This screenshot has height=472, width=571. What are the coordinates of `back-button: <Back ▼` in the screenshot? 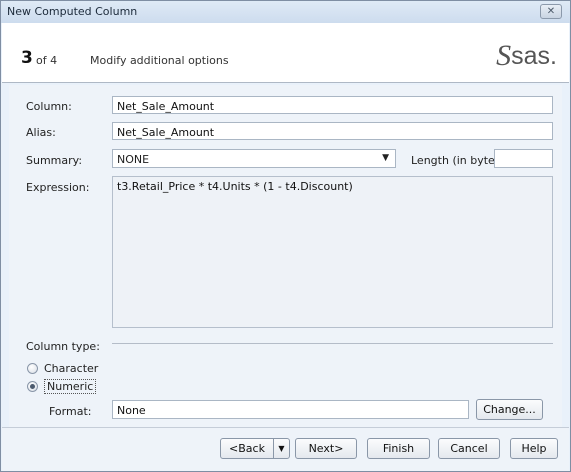 It's located at (255, 448).